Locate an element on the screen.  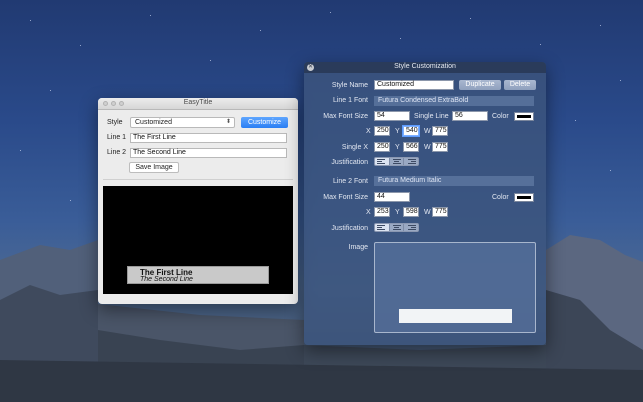
image-strip-preview is located at coordinates (455, 316).